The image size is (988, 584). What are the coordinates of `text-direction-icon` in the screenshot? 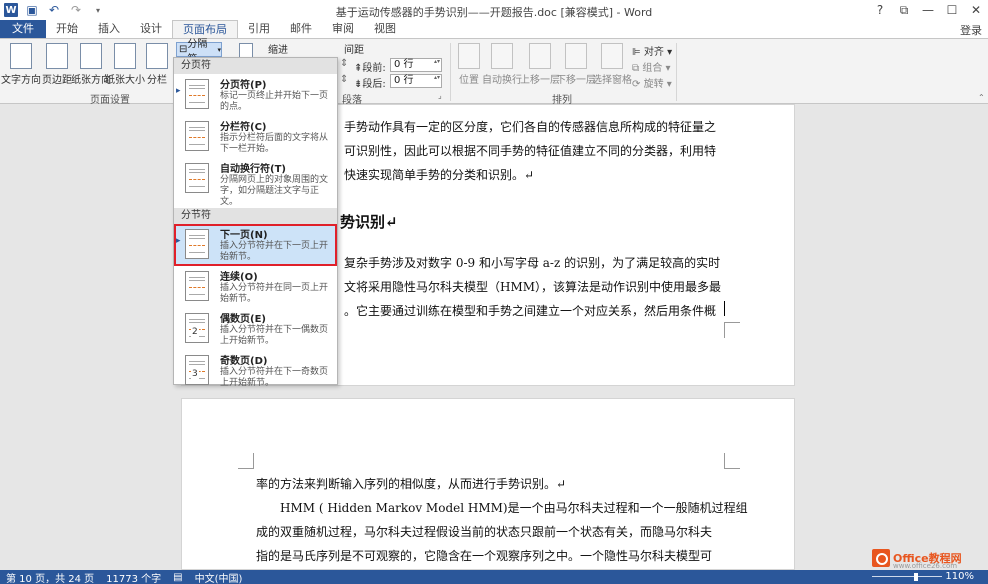 It's located at (21, 56).